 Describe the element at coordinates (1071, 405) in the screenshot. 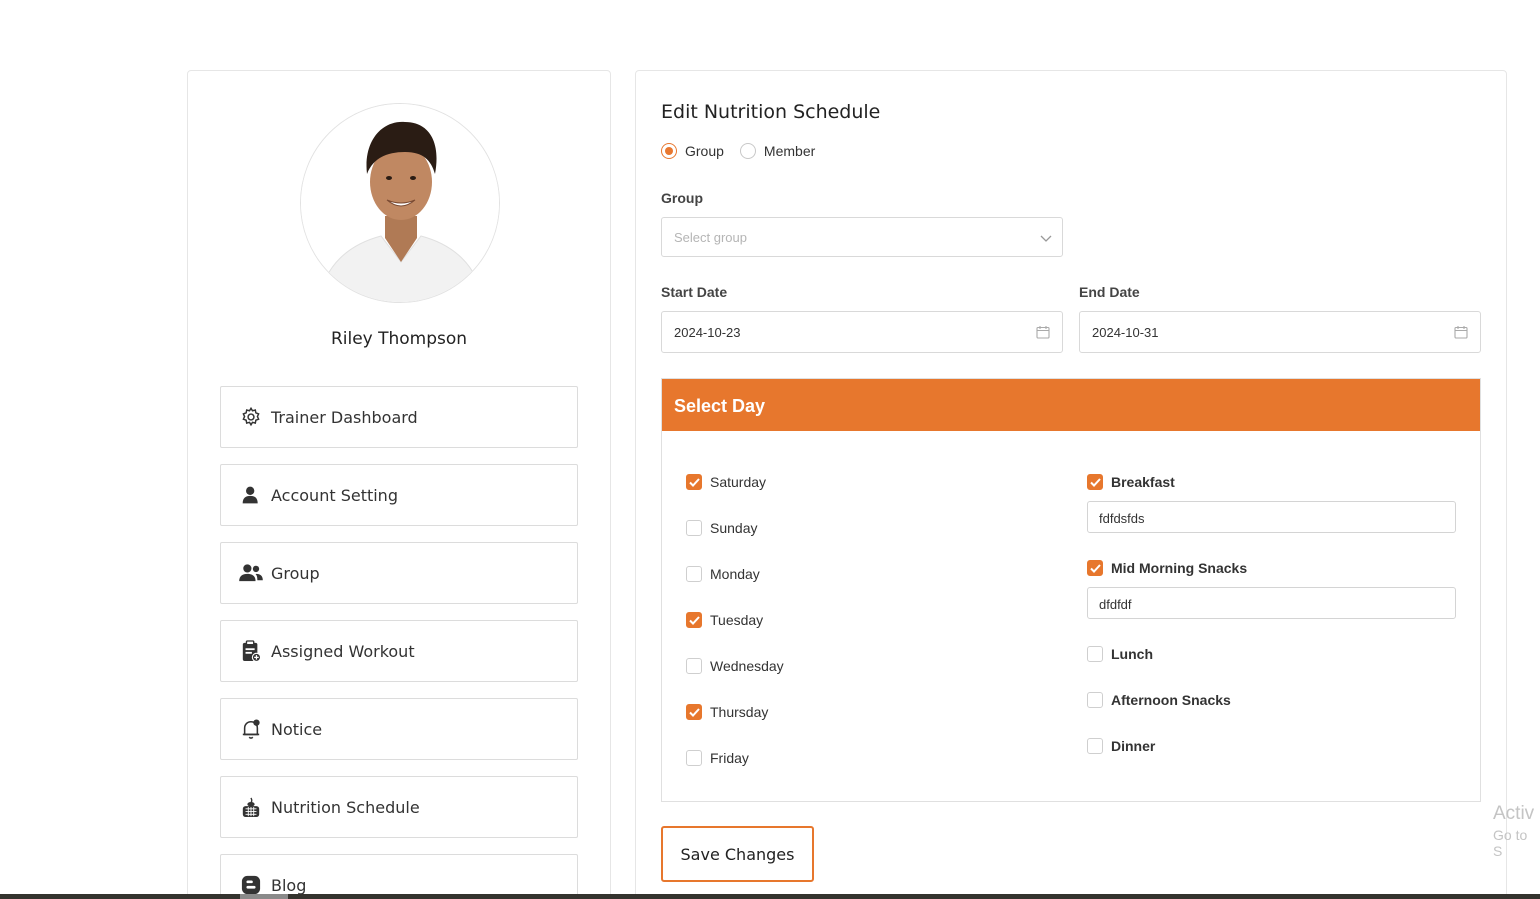

I see `select-day-header: Select Day` at that location.